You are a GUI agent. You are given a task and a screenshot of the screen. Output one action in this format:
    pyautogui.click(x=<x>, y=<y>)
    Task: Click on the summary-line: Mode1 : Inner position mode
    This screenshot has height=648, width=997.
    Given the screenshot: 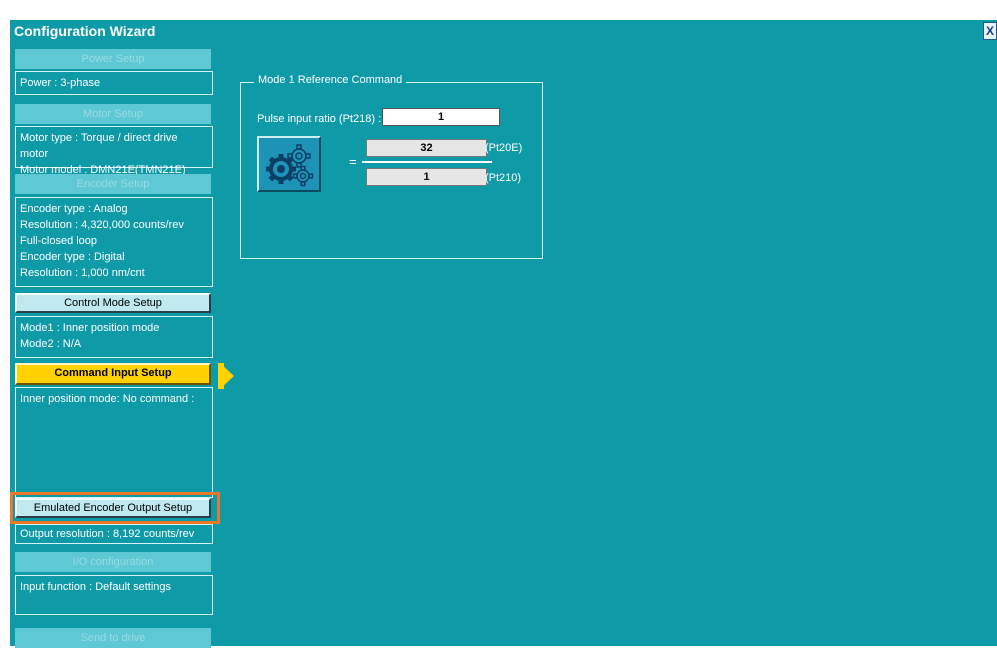 What is the action you would take?
    pyautogui.click(x=90, y=328)
    